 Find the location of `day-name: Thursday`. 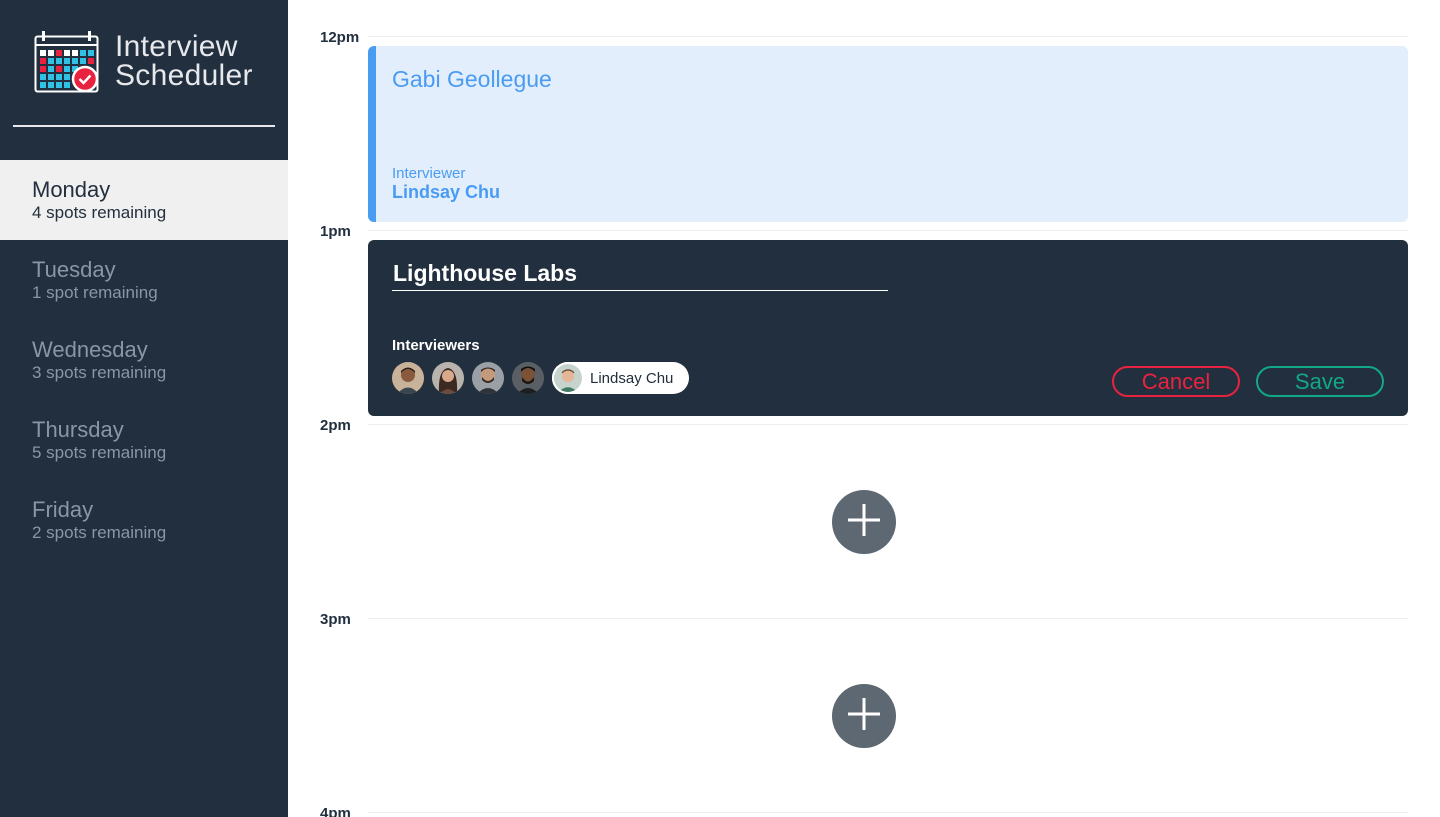

day-name: Thursday is located at coordinates (78, 429).